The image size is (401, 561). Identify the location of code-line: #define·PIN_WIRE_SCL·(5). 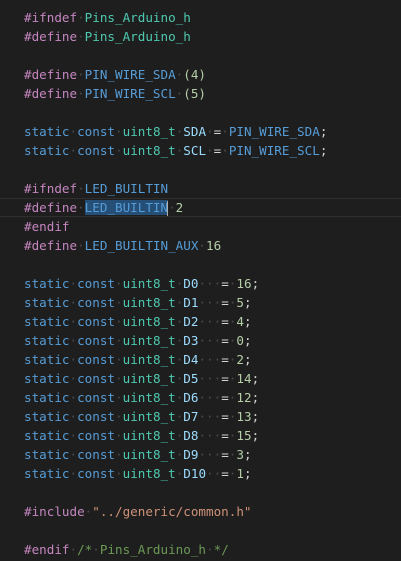
(212, 93).